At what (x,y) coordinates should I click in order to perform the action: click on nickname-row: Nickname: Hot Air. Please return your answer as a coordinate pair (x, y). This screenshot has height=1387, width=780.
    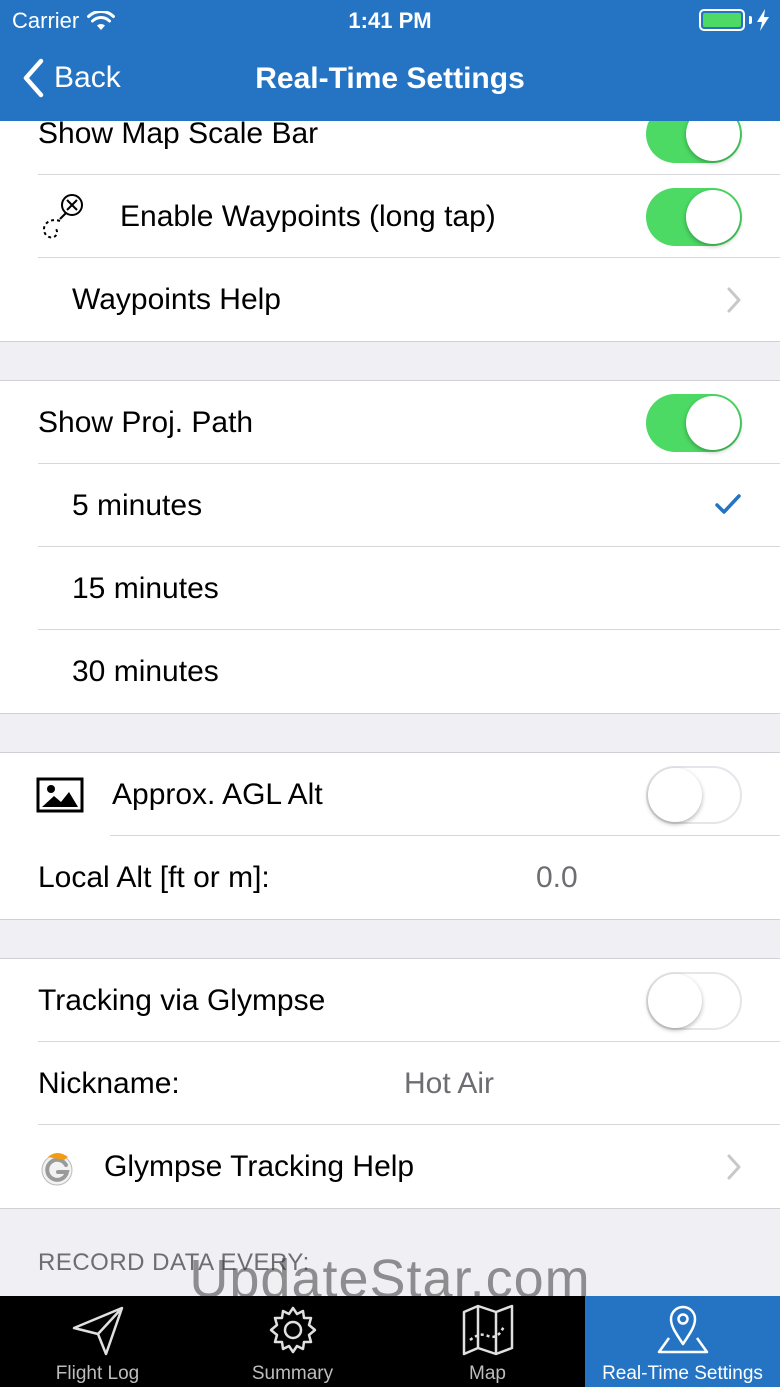
    Looking at the image, I should click on (390, 1083).